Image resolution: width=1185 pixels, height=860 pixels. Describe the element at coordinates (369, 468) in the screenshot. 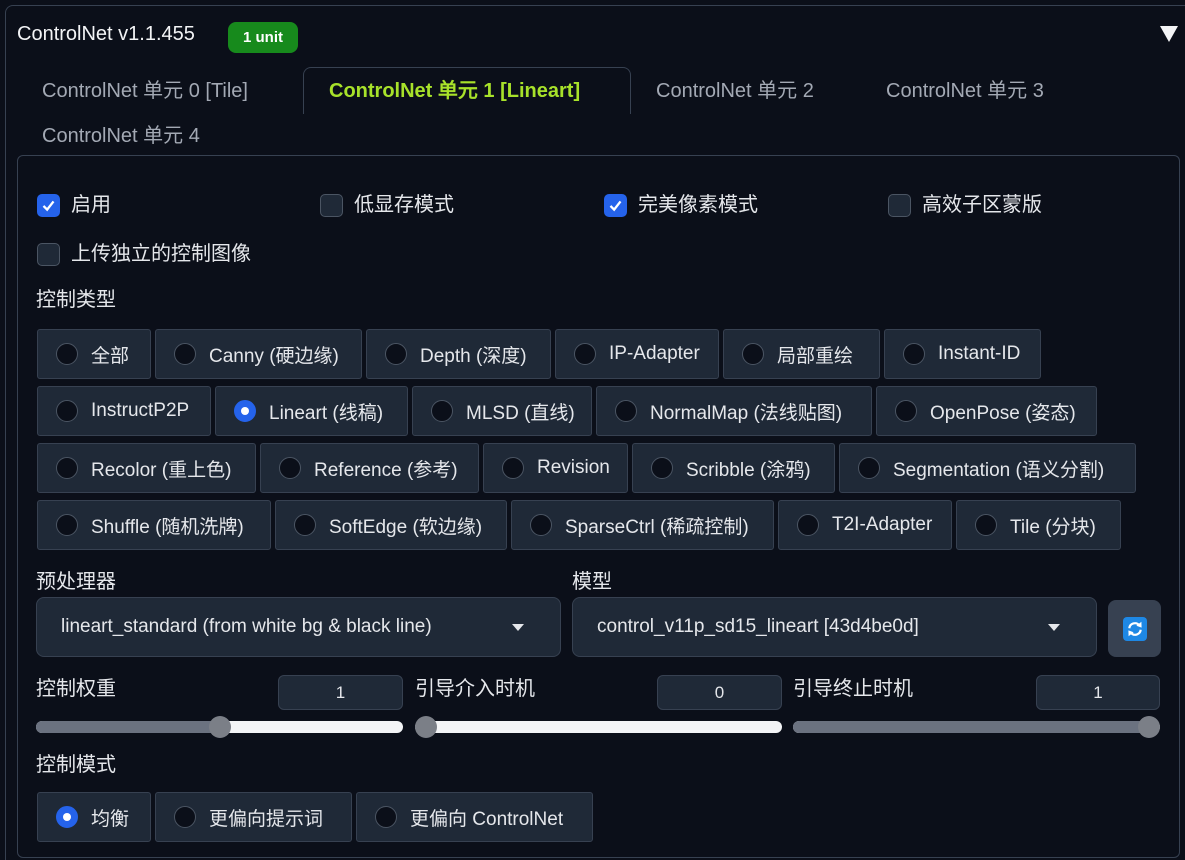

I see `control-type-option-reference: Reference (参考)` at that location.